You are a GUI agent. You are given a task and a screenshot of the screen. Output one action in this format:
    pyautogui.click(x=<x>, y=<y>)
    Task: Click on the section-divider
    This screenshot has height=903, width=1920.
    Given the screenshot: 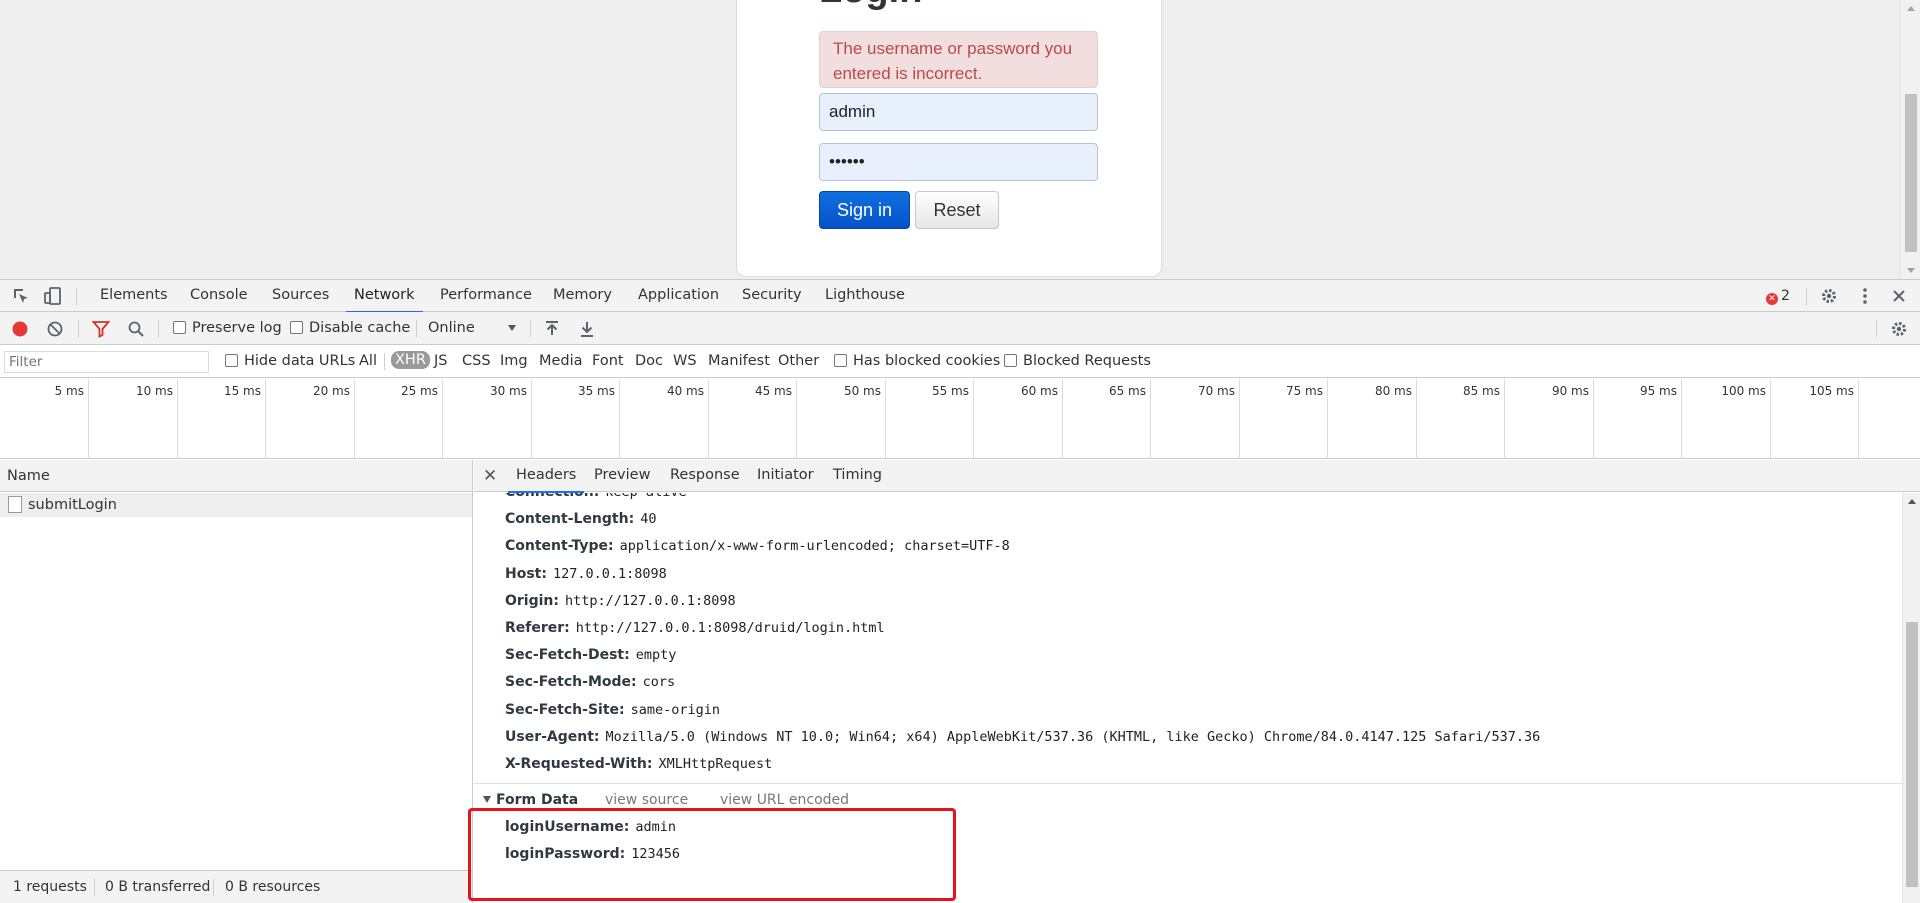 What is the action you would take?
    pyautogui.click(x=1188, y=783)
    